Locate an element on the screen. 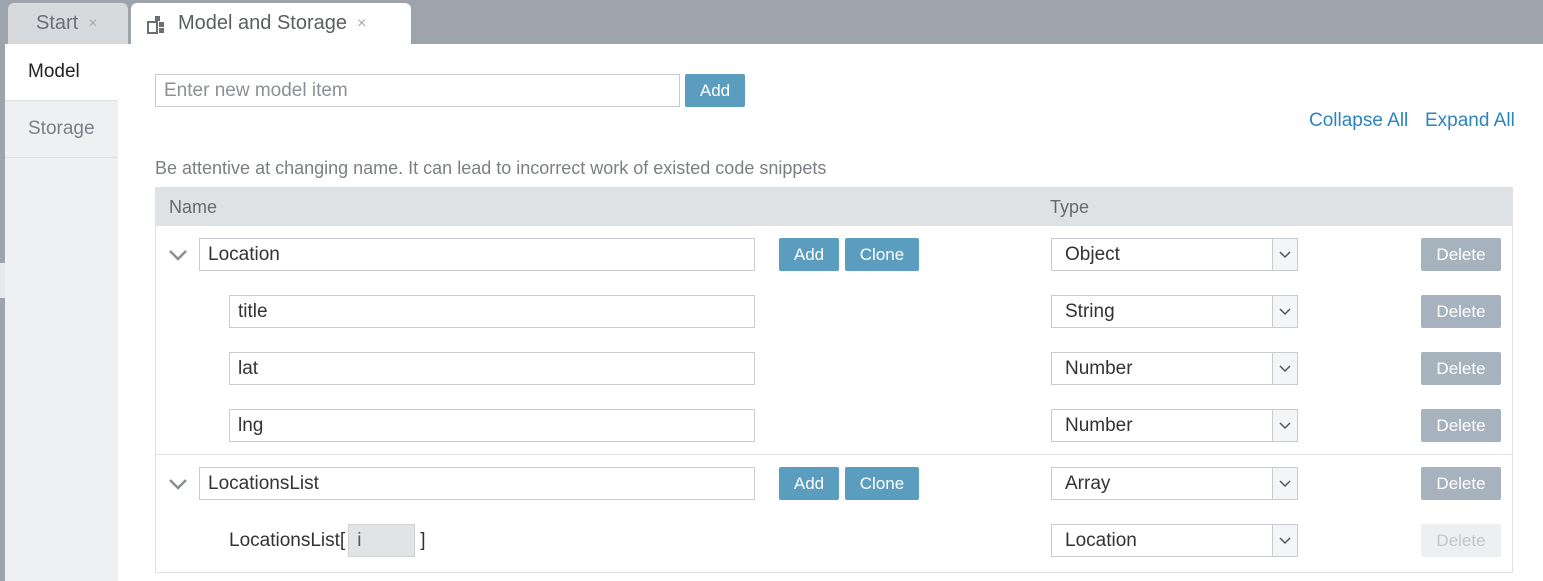 The image size is (1543, 581). type-select-value: Object is located at coordinates (1092, 254).